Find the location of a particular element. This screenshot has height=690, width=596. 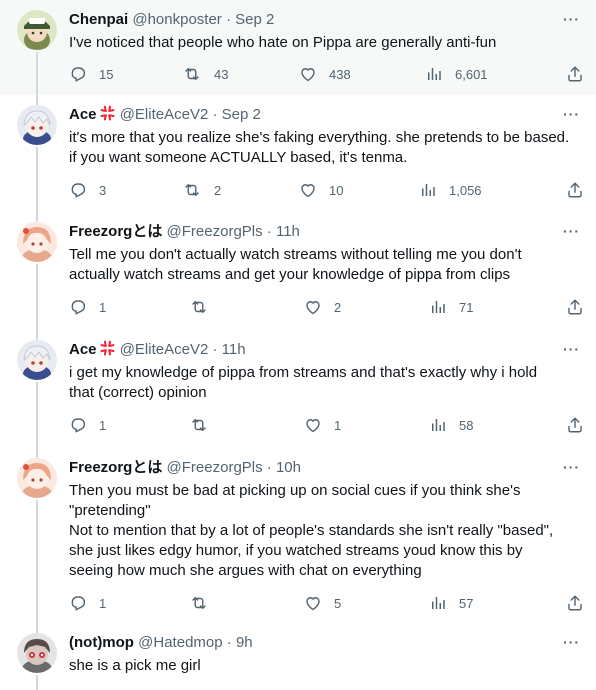

views-count: 58 is located at coordinates (466, 425).